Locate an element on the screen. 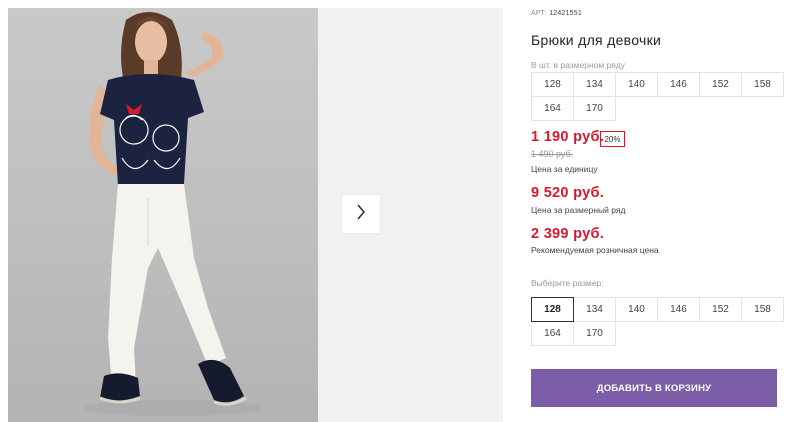  chevron-right-icon is located at coordinates (361, 214).